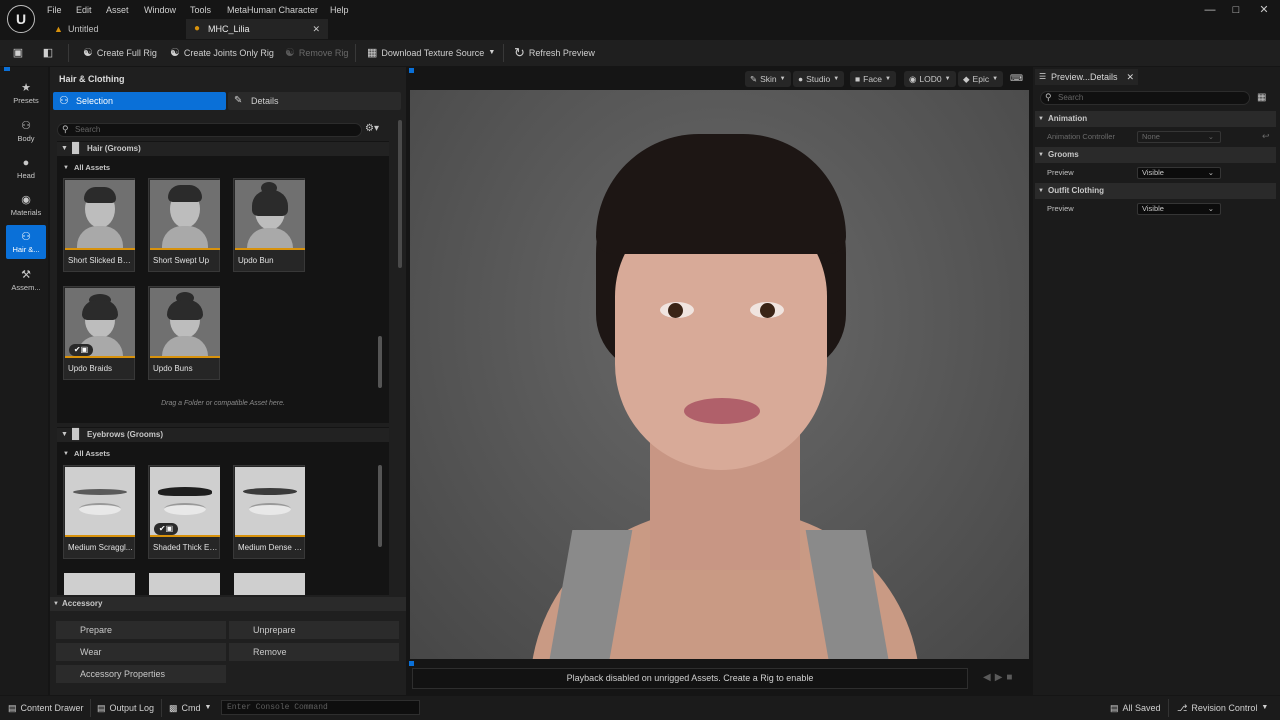 Image resolution: width=1280 pixels, height=720 pixels. What do you see at coordinates (1179, 137) in the screenshot?
I see `animation-controller-select: None ⌄` at bounding box center [1179, 137].